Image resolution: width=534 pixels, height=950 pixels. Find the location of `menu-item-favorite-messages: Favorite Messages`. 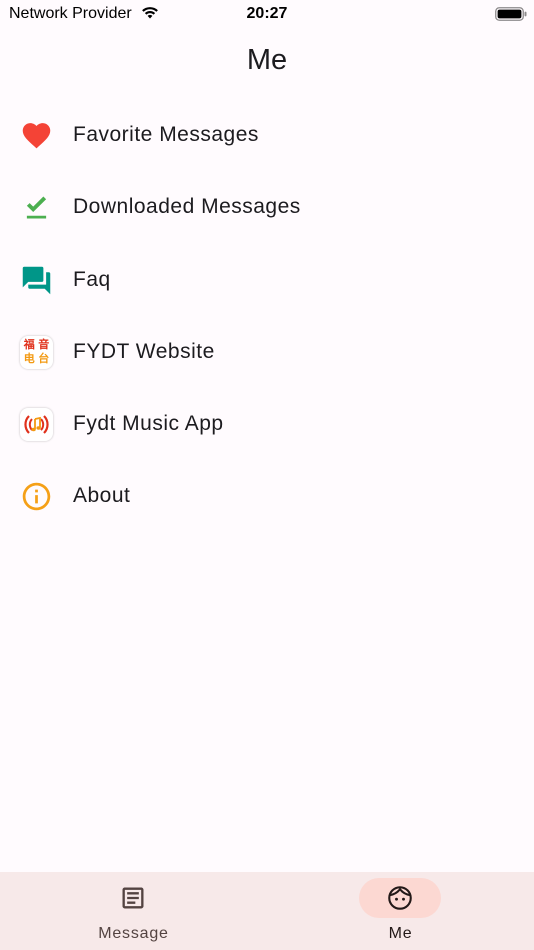

menu-item-favorite-messages: Favorite Messages is located at coordinates (267, 135).